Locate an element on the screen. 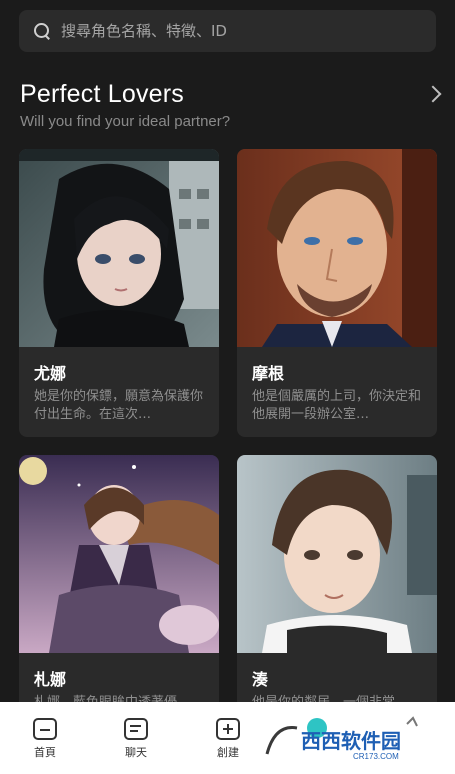 This screenshot has width=455, height=774. search-icon is located at coordinates (42, 31).